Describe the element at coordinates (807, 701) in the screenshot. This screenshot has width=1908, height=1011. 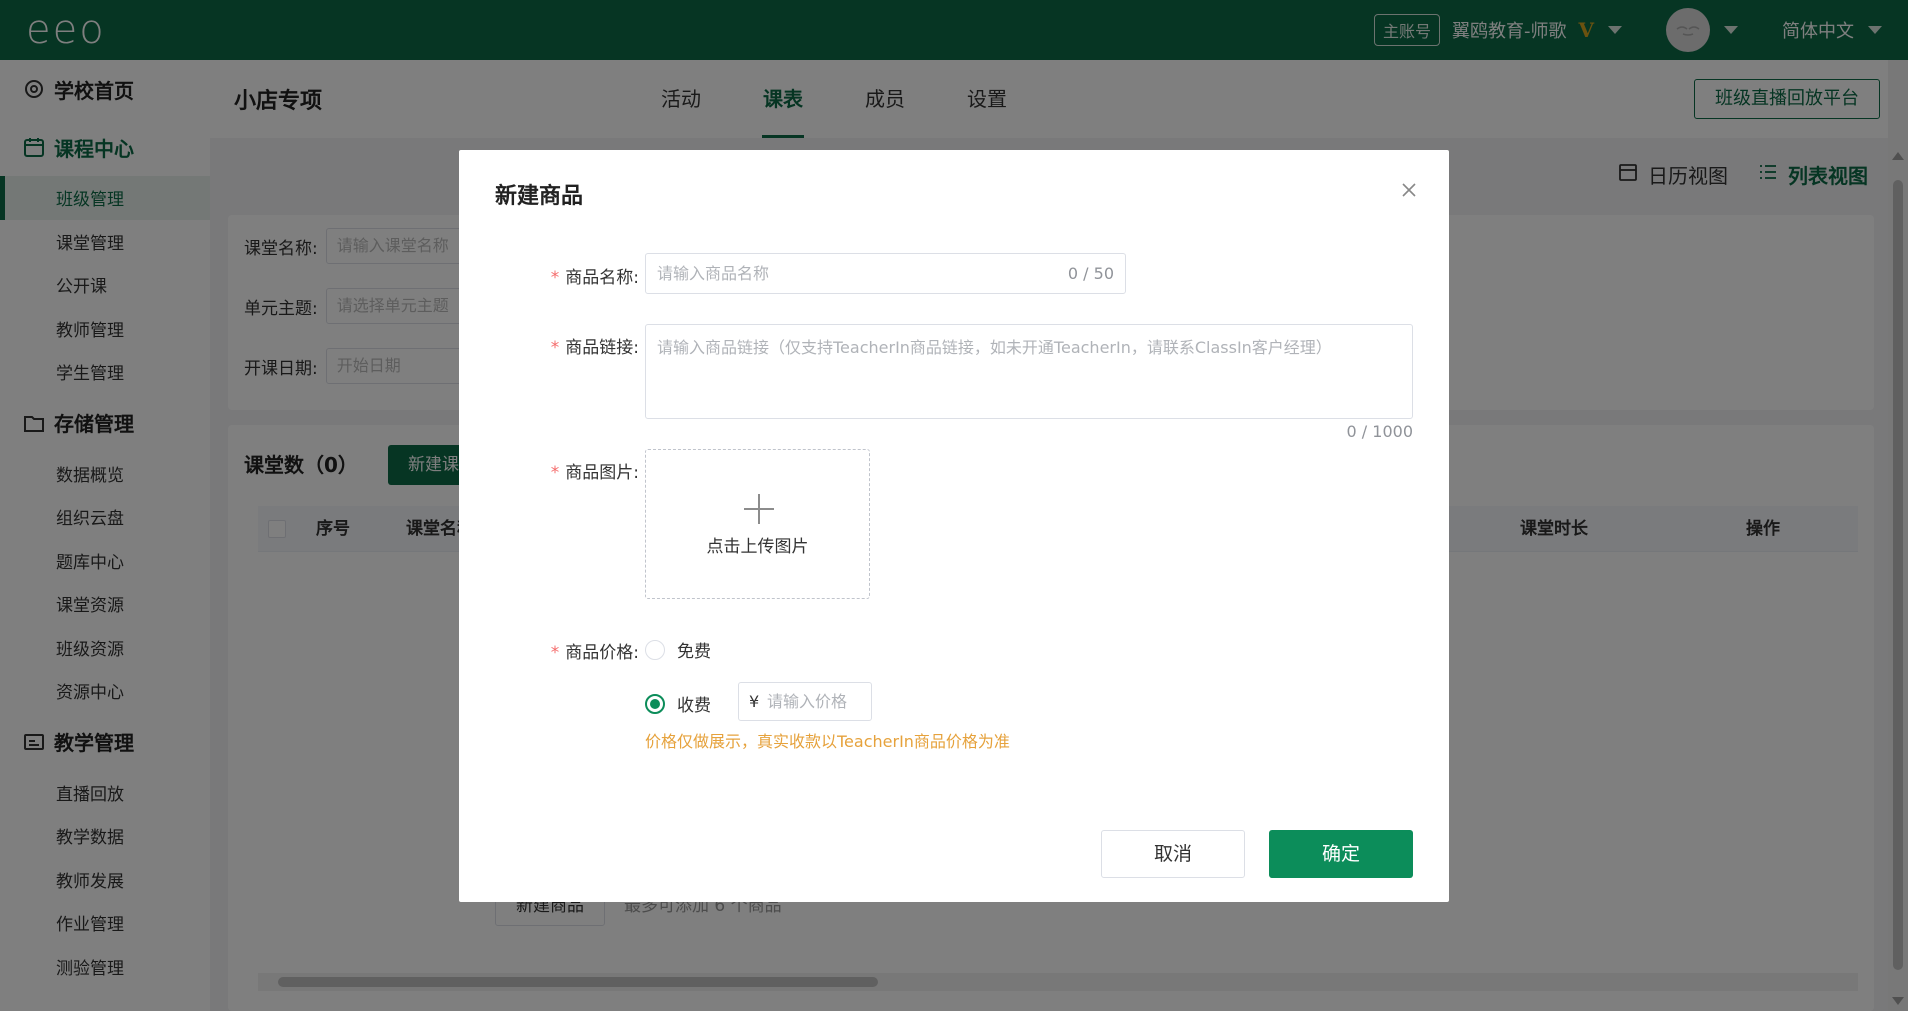
I see `placeholder: 请输入价格` at that location.